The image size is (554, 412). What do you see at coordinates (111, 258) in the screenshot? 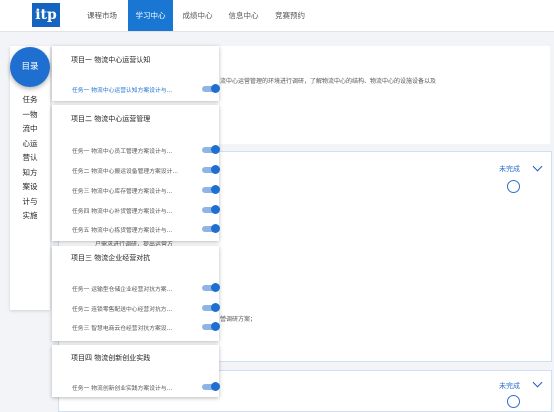
I see `project-title: 项目三 物流企业经营对抗` at bounding box center [111, 258].